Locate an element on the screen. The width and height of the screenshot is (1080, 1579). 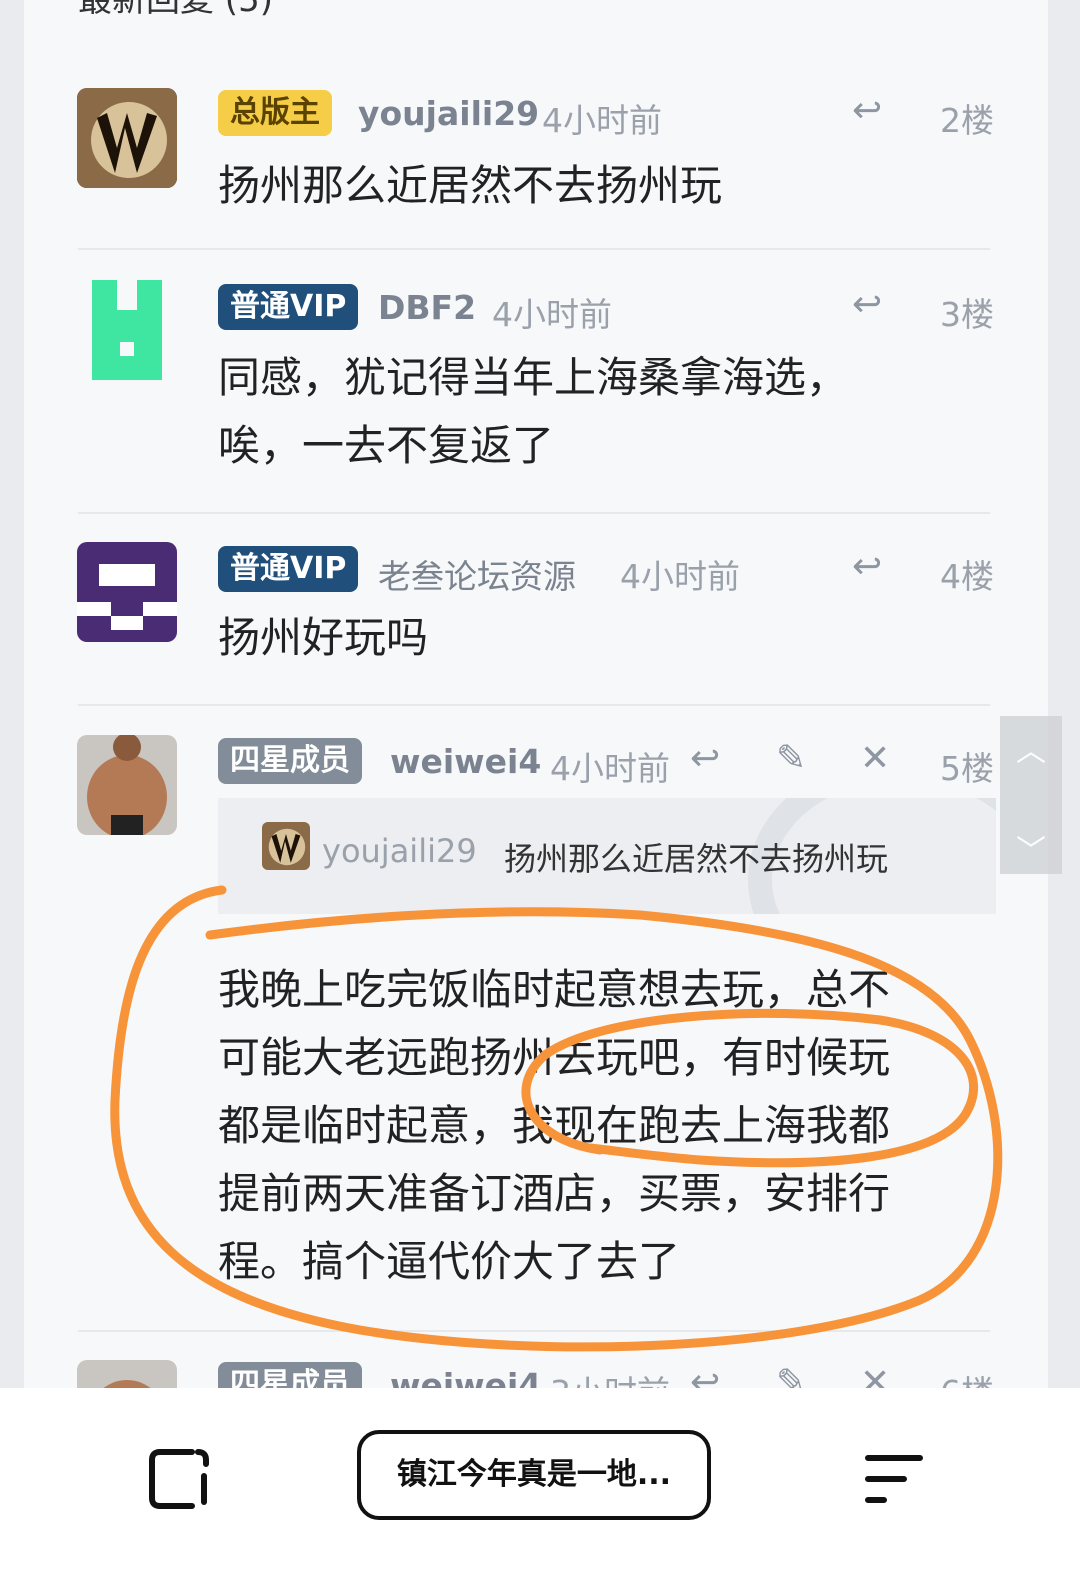
quote-avatar is located at coordinates (286, 846).